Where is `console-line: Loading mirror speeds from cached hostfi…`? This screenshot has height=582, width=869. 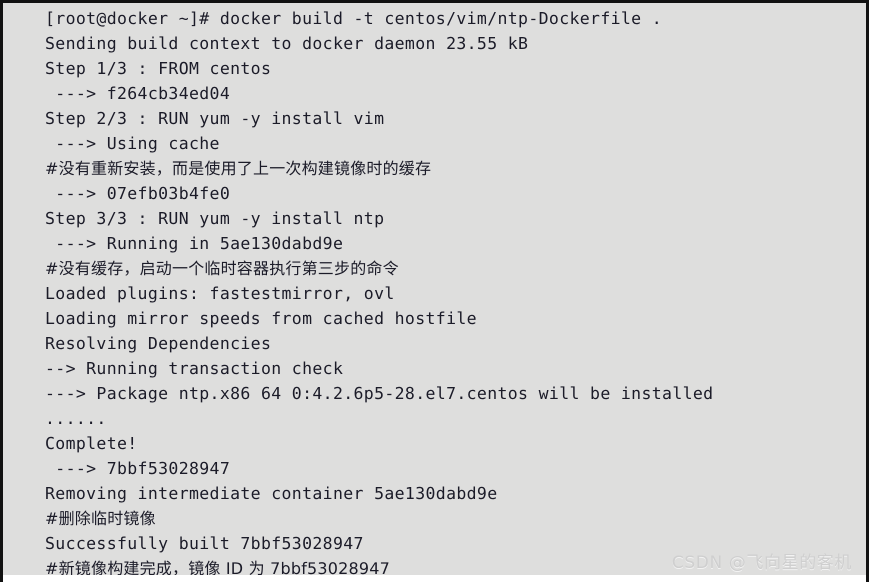 console-line: Loading mirror speeds from cached hostfi… is located at coordinates (261, 318).